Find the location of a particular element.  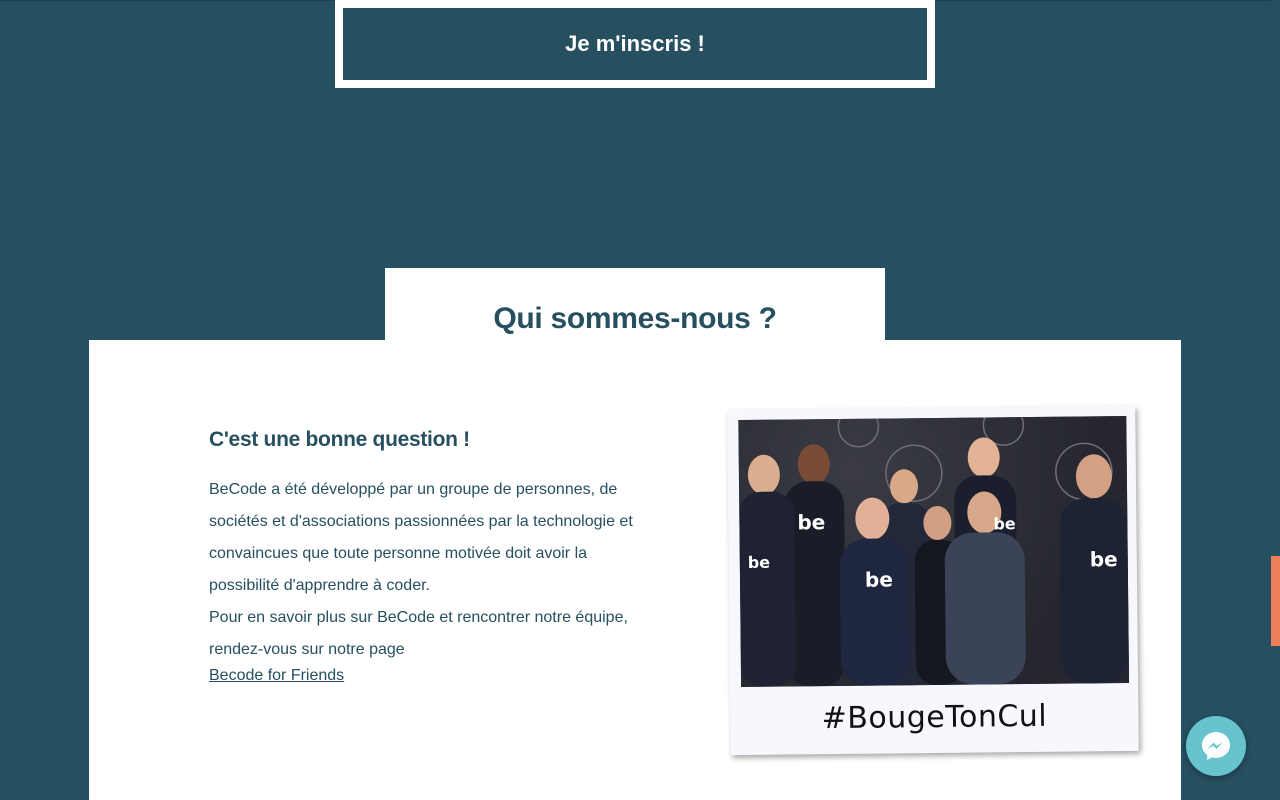

section-heading-tab: Qui sommes-nous ? is located at coordinates (635, 305).